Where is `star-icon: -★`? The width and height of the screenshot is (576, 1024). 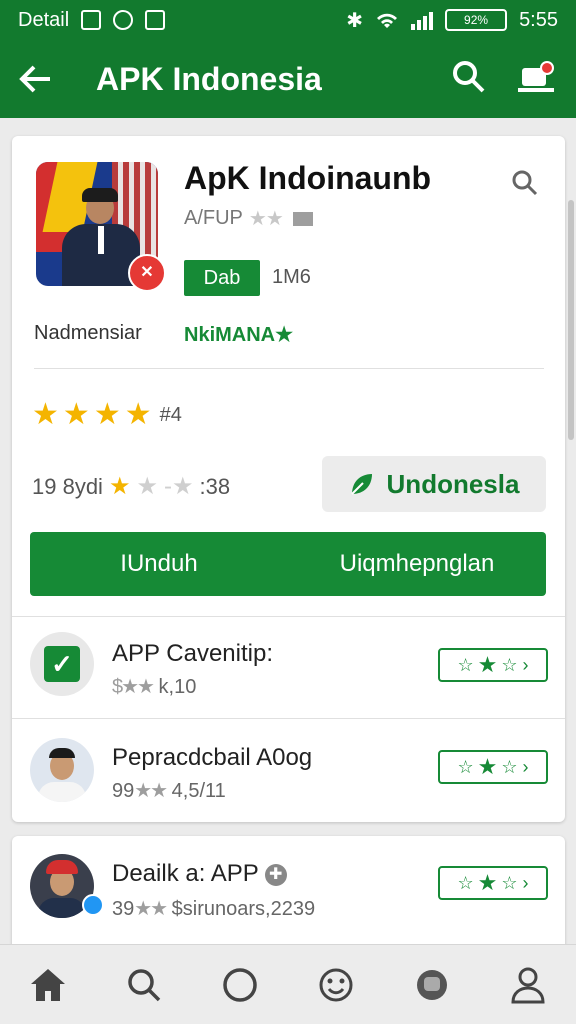
star-icon: -★ is located at coordinates (178, 486).